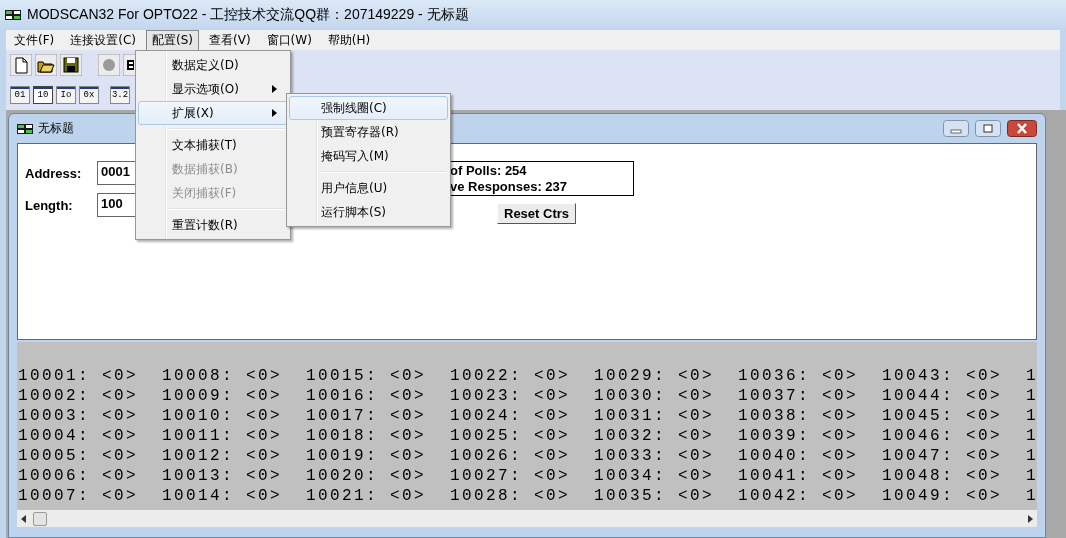 The height and width of the screenshot is (538, 1066). I want to click on data-value: 10041: <0>, so click(798, 476).